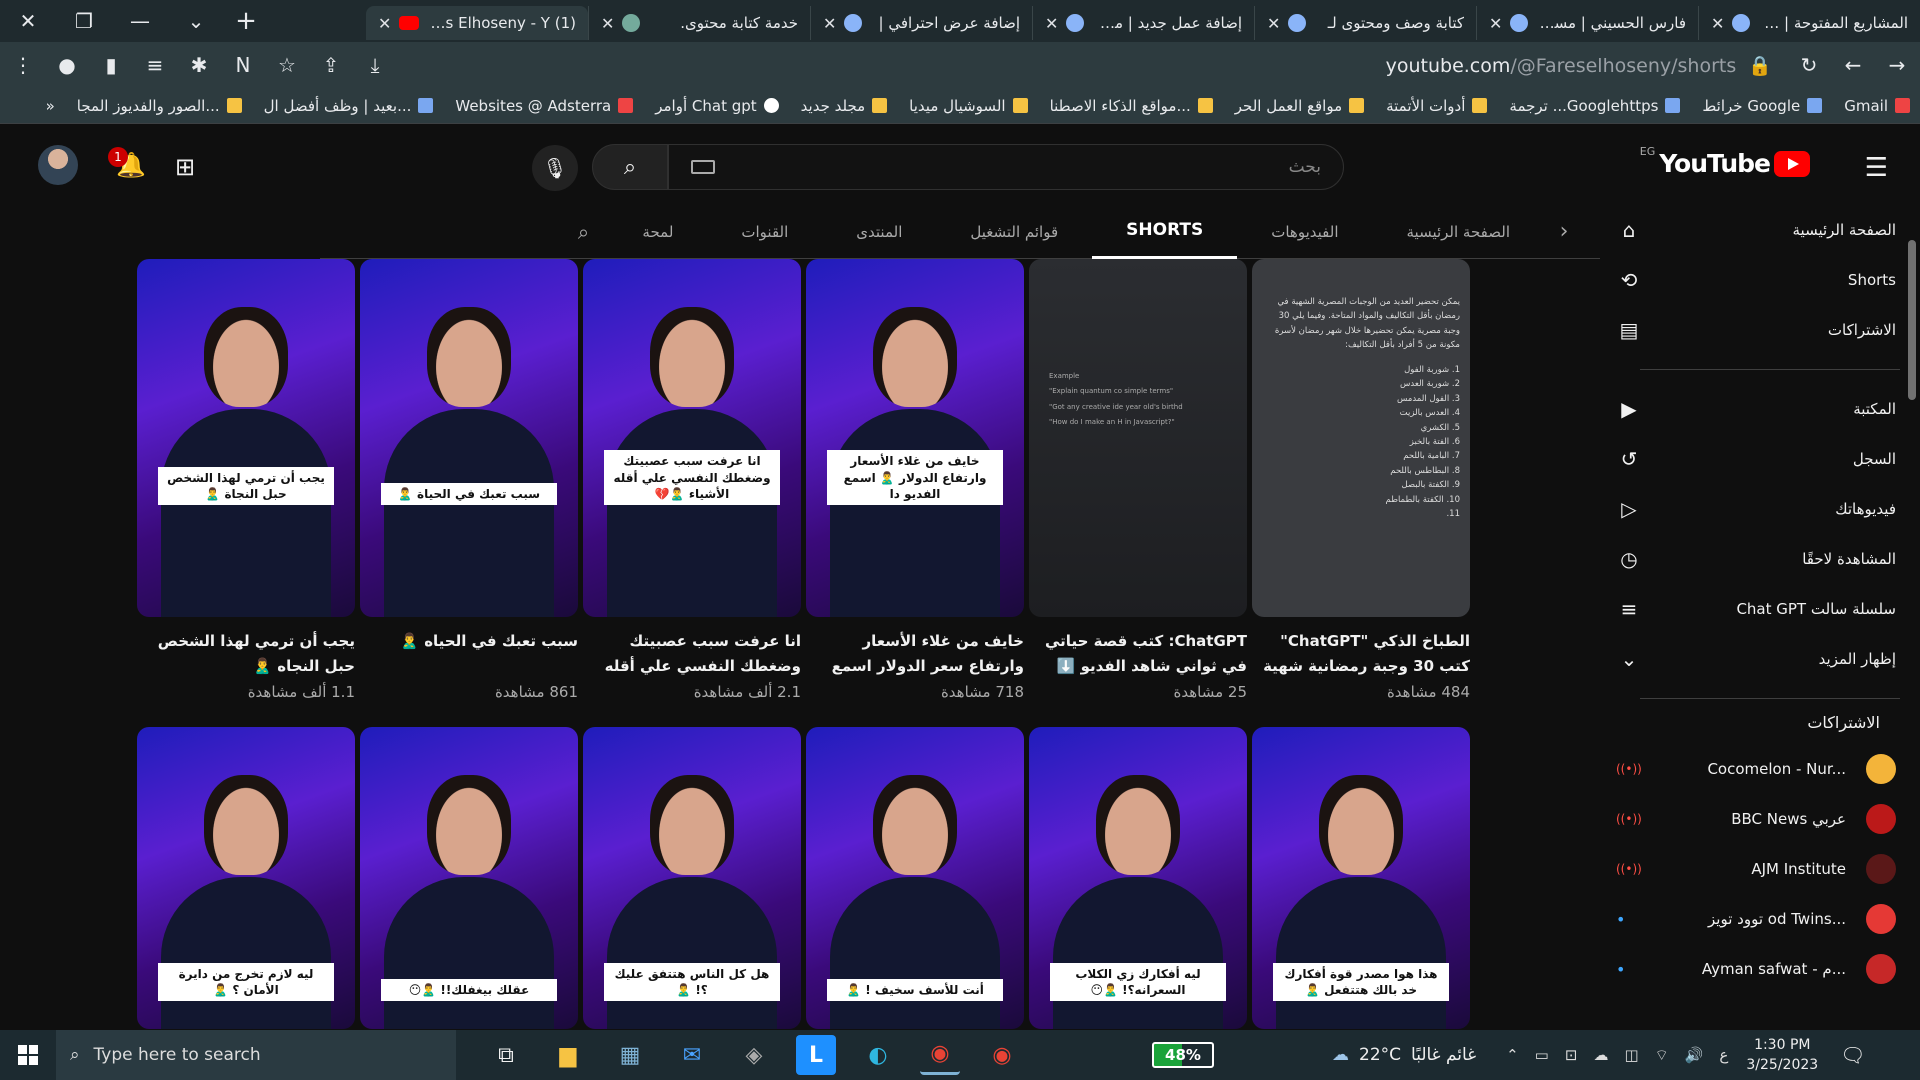 The image size is (1920, 1080). Describe the element at coordinates (1512, 1055) in the screenshot. I see `tray-chevron-icon: ⌃` at that location.